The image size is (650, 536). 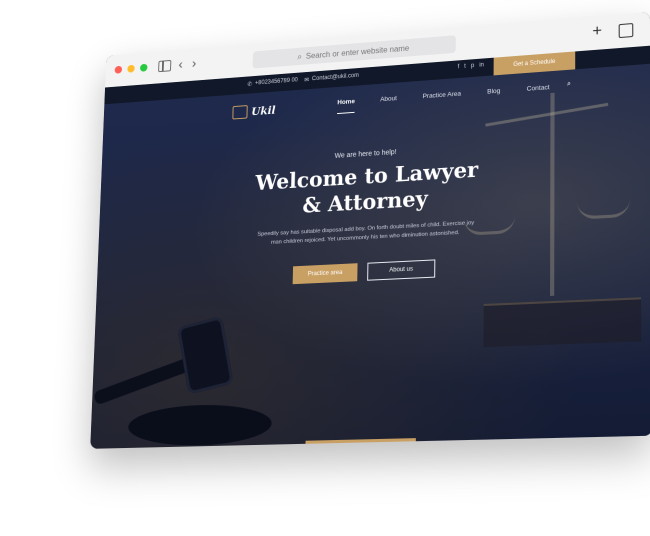 I want to click on nav-item-home: Home, so click(x=346, y=102).